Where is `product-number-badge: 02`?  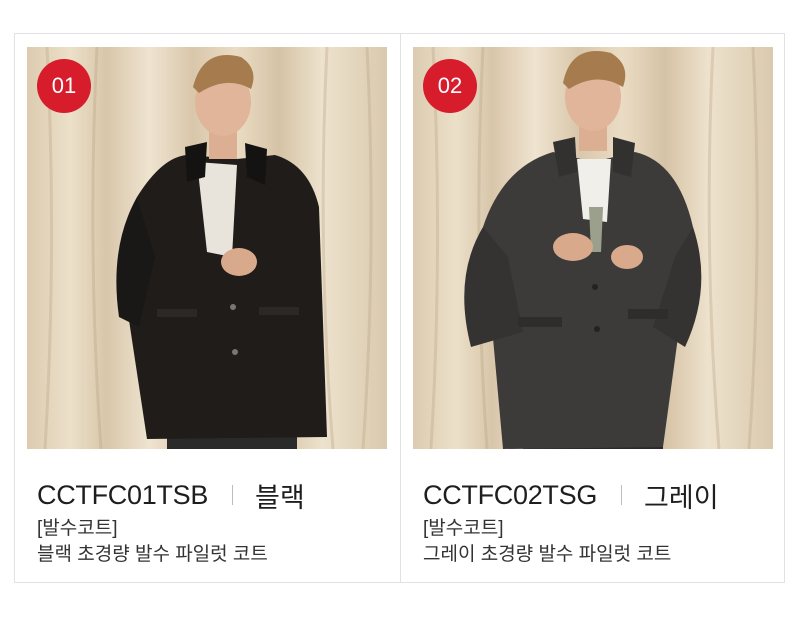 product-number-badge: 02 is located at coordinates (450, 86).